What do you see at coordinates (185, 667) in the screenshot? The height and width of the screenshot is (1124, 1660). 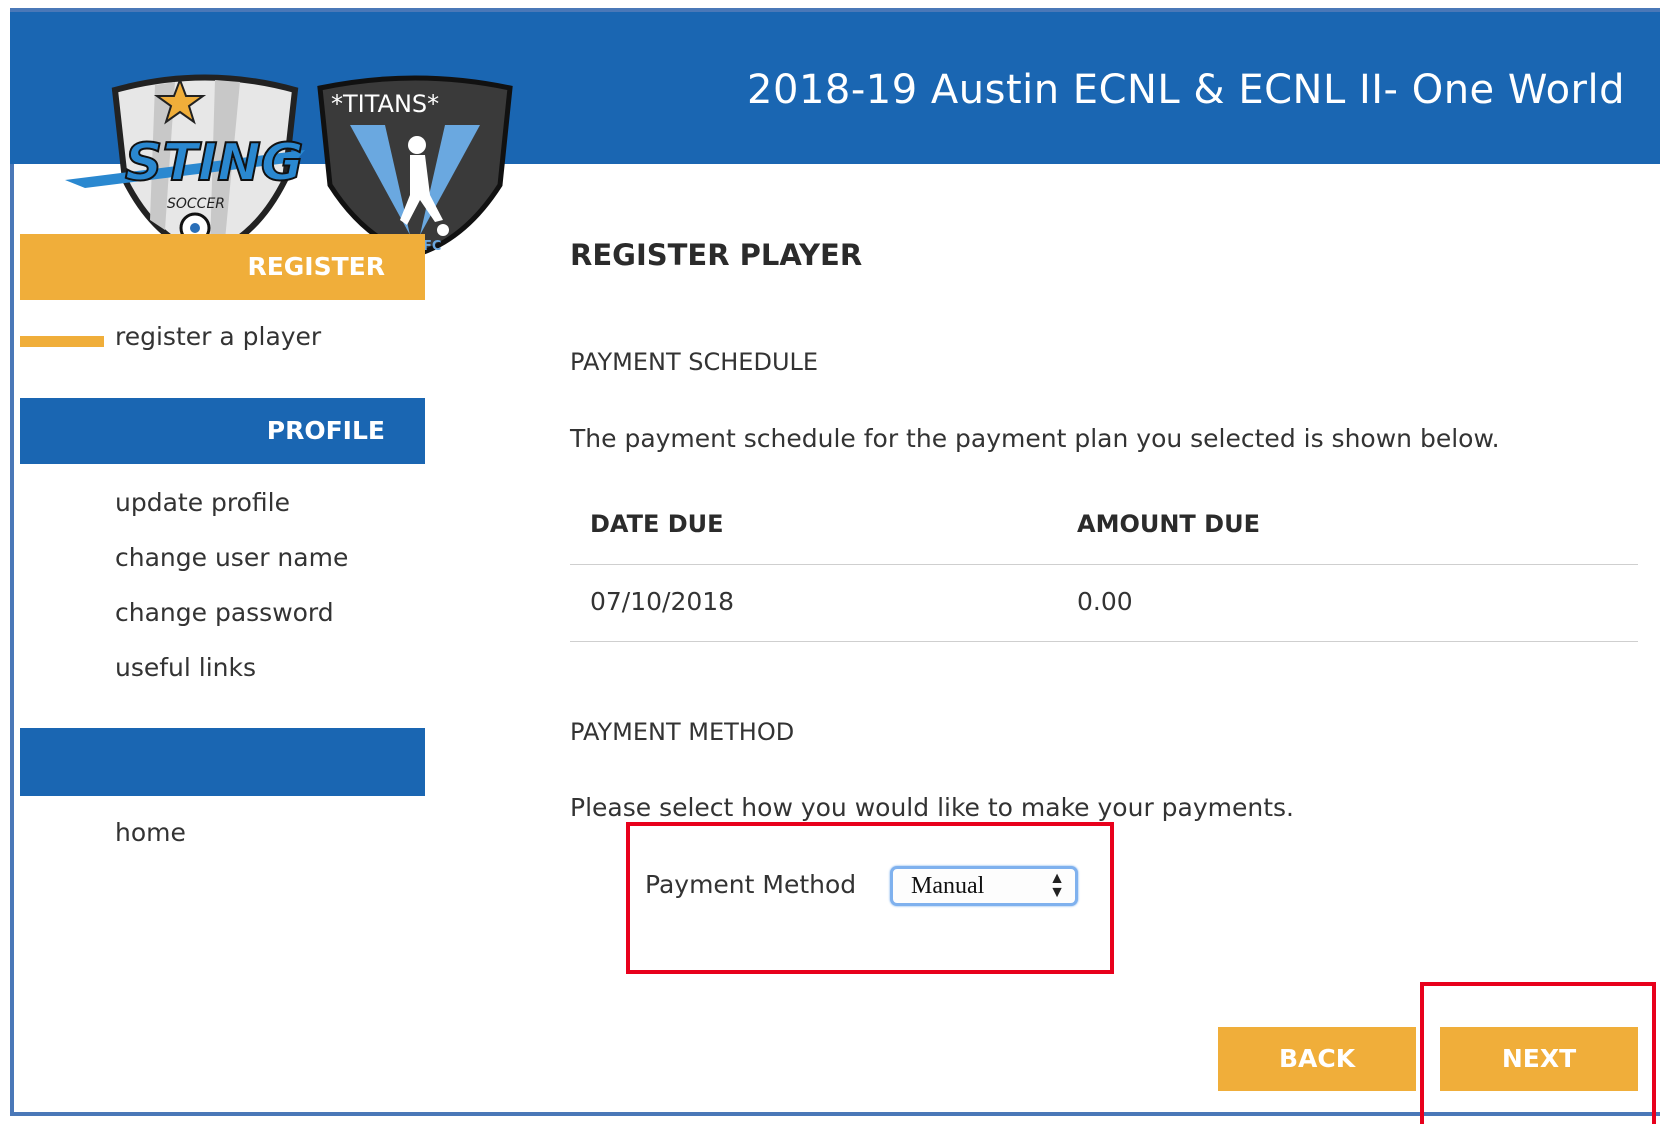 I see `sidebar-item-useful-links: useful links` at bounding box center [185, 667].